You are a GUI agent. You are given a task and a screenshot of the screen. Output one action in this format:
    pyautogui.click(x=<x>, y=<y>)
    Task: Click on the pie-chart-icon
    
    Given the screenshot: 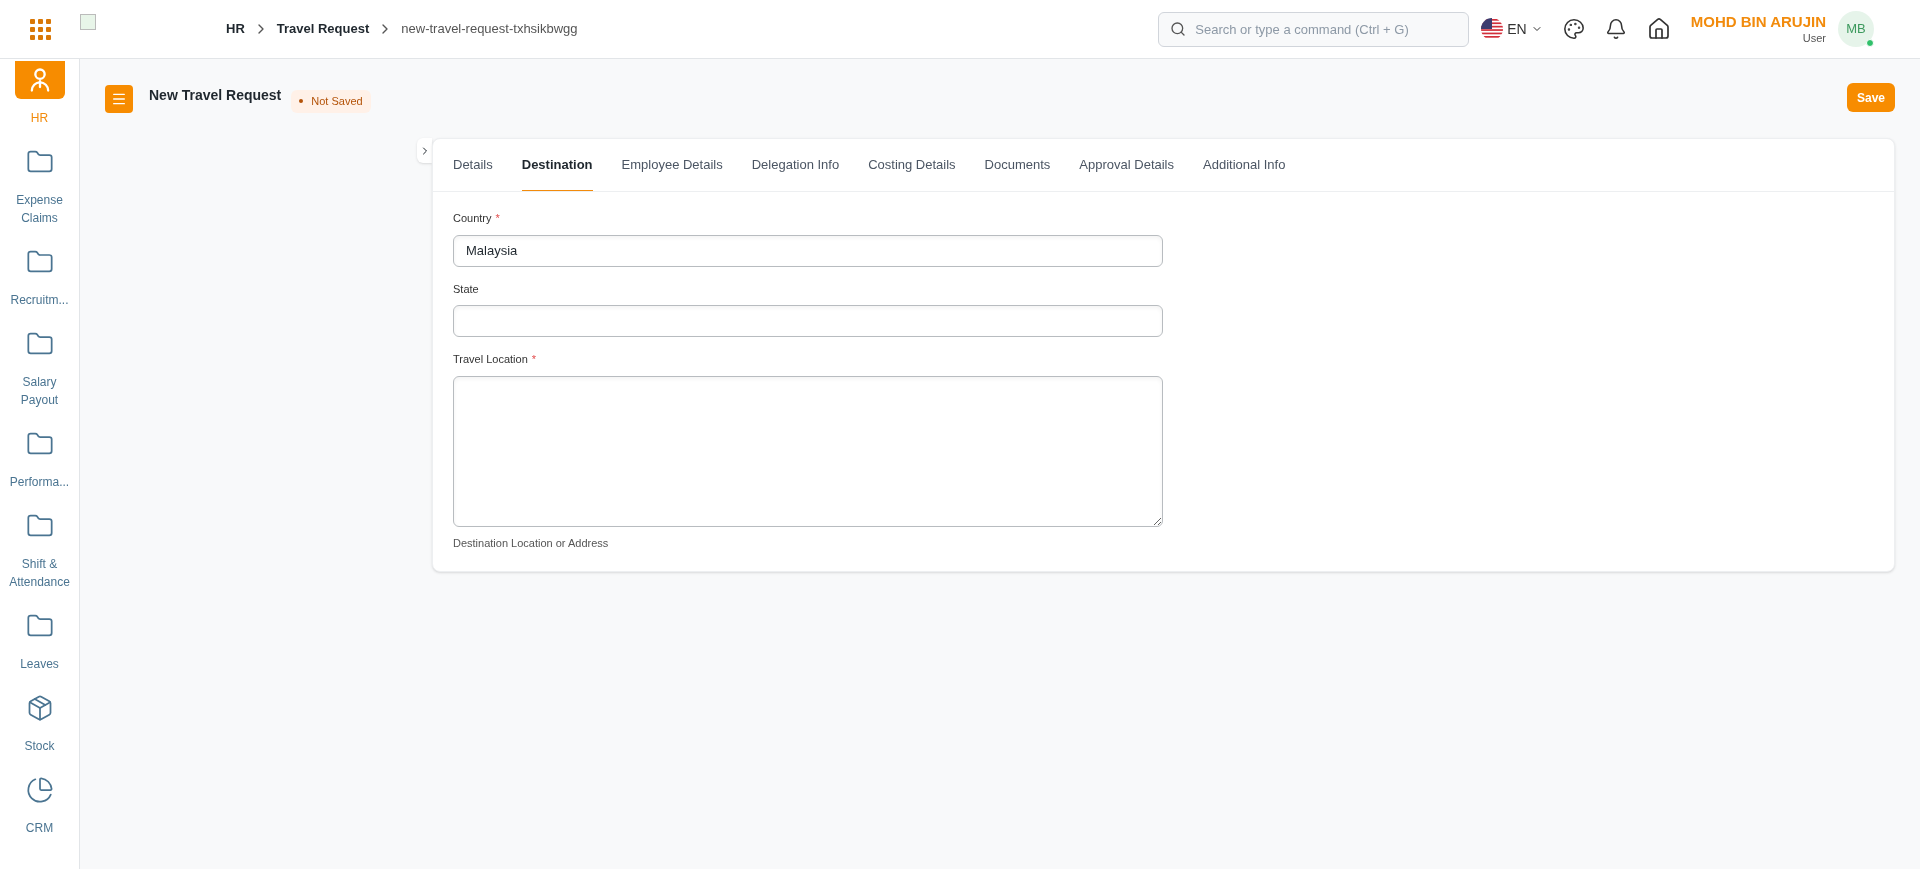 What is the action you would take?
    pyautogui.click(x=39, y=790)
    